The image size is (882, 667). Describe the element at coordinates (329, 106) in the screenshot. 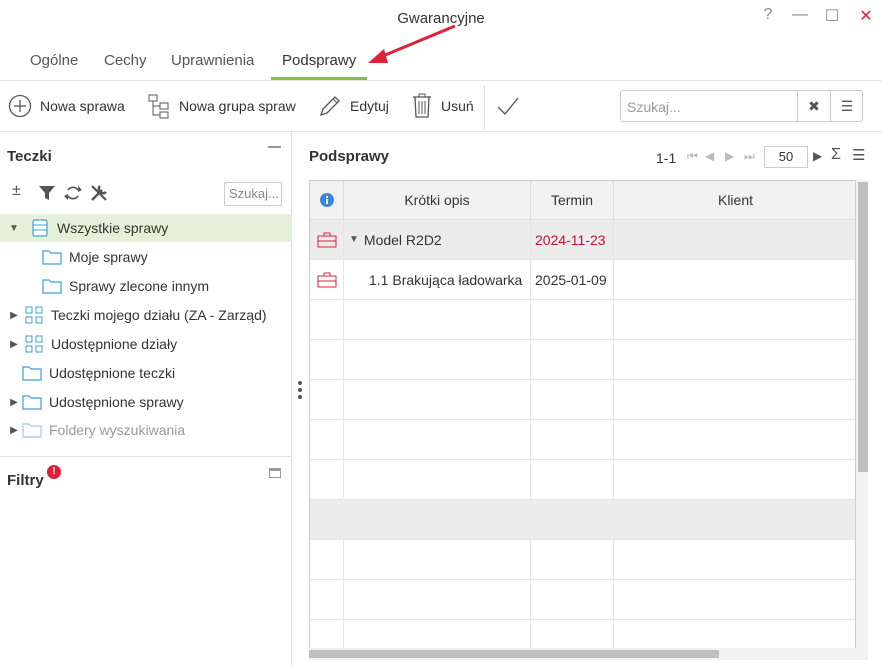

I see `pencil-icon` at that location.